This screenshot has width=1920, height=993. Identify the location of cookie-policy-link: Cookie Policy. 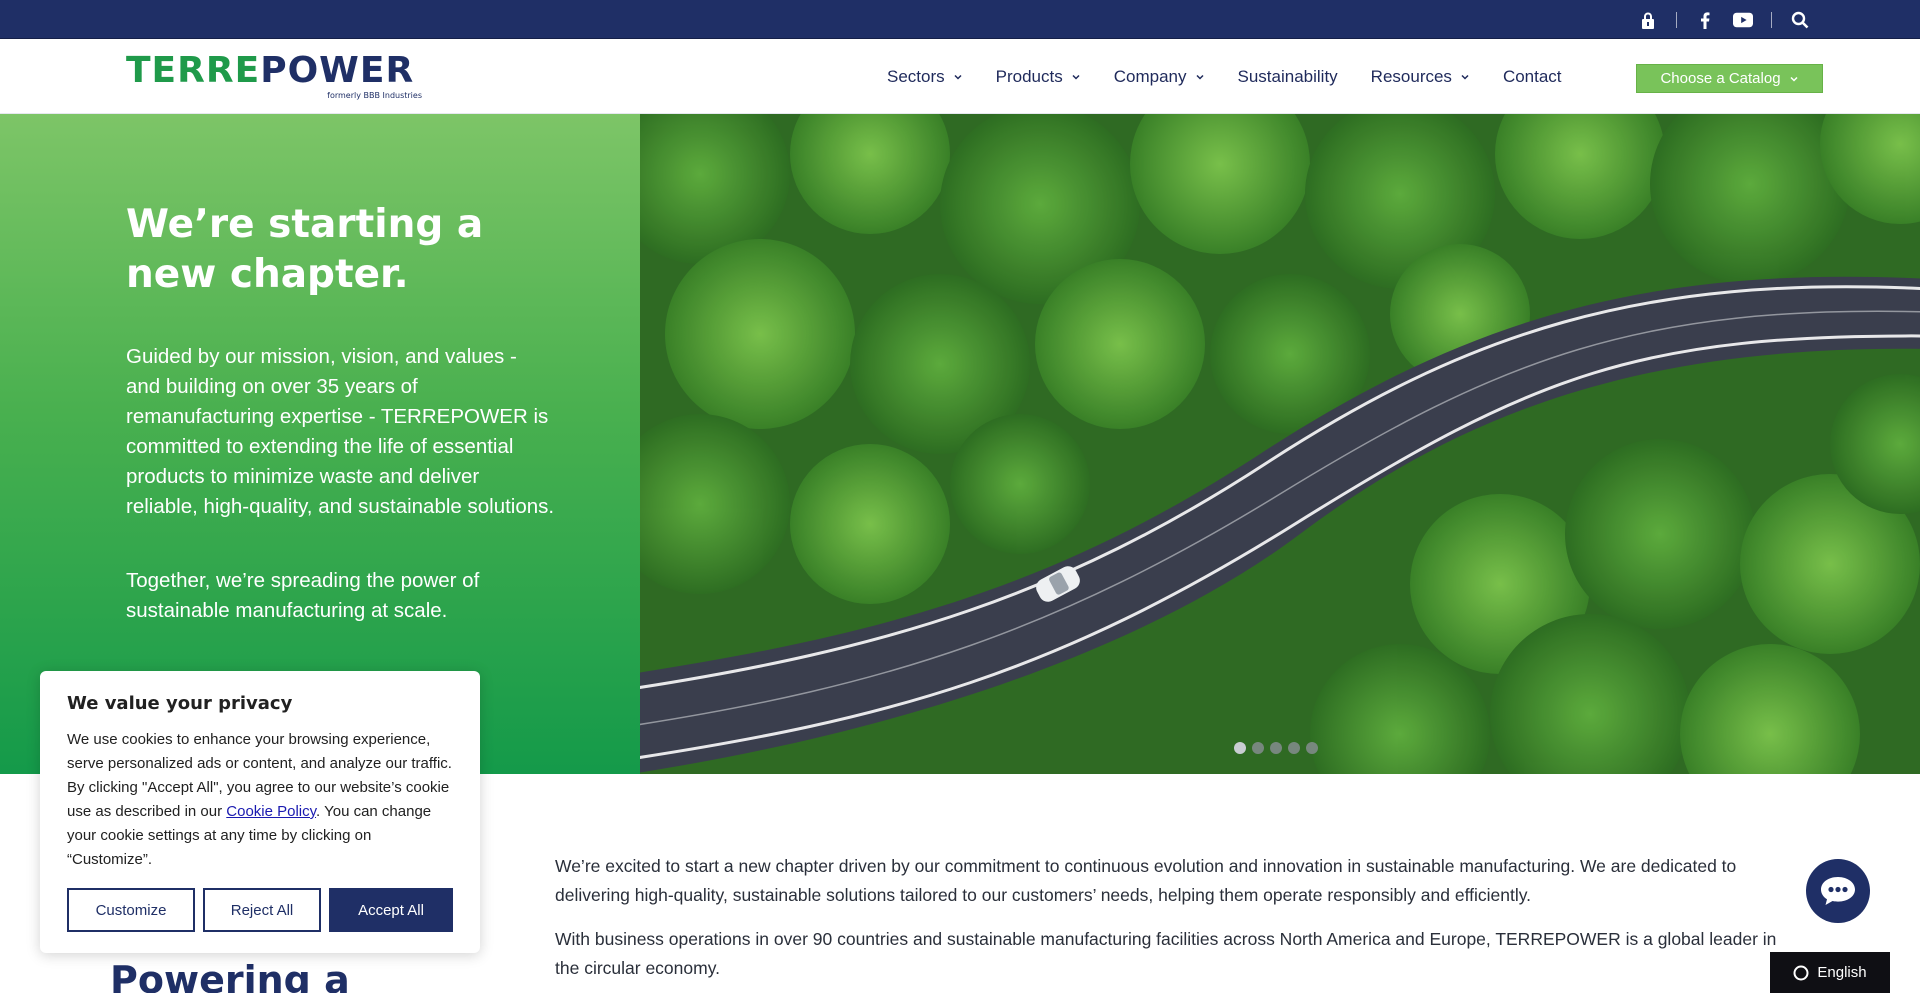
(271, 811).